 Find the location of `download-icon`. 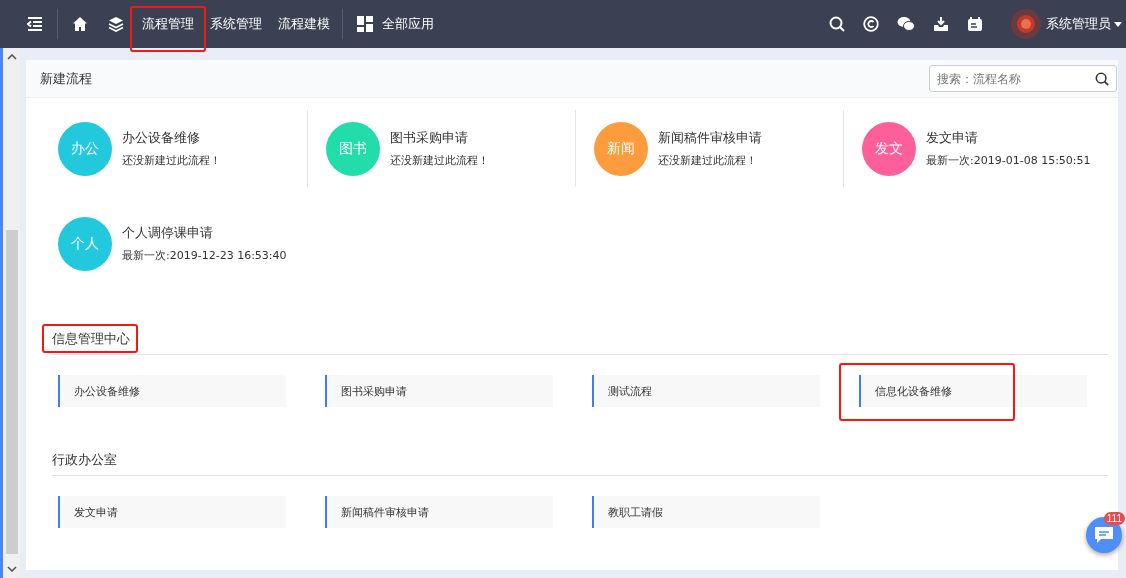

download-icon is located at coordinates (941, 24).